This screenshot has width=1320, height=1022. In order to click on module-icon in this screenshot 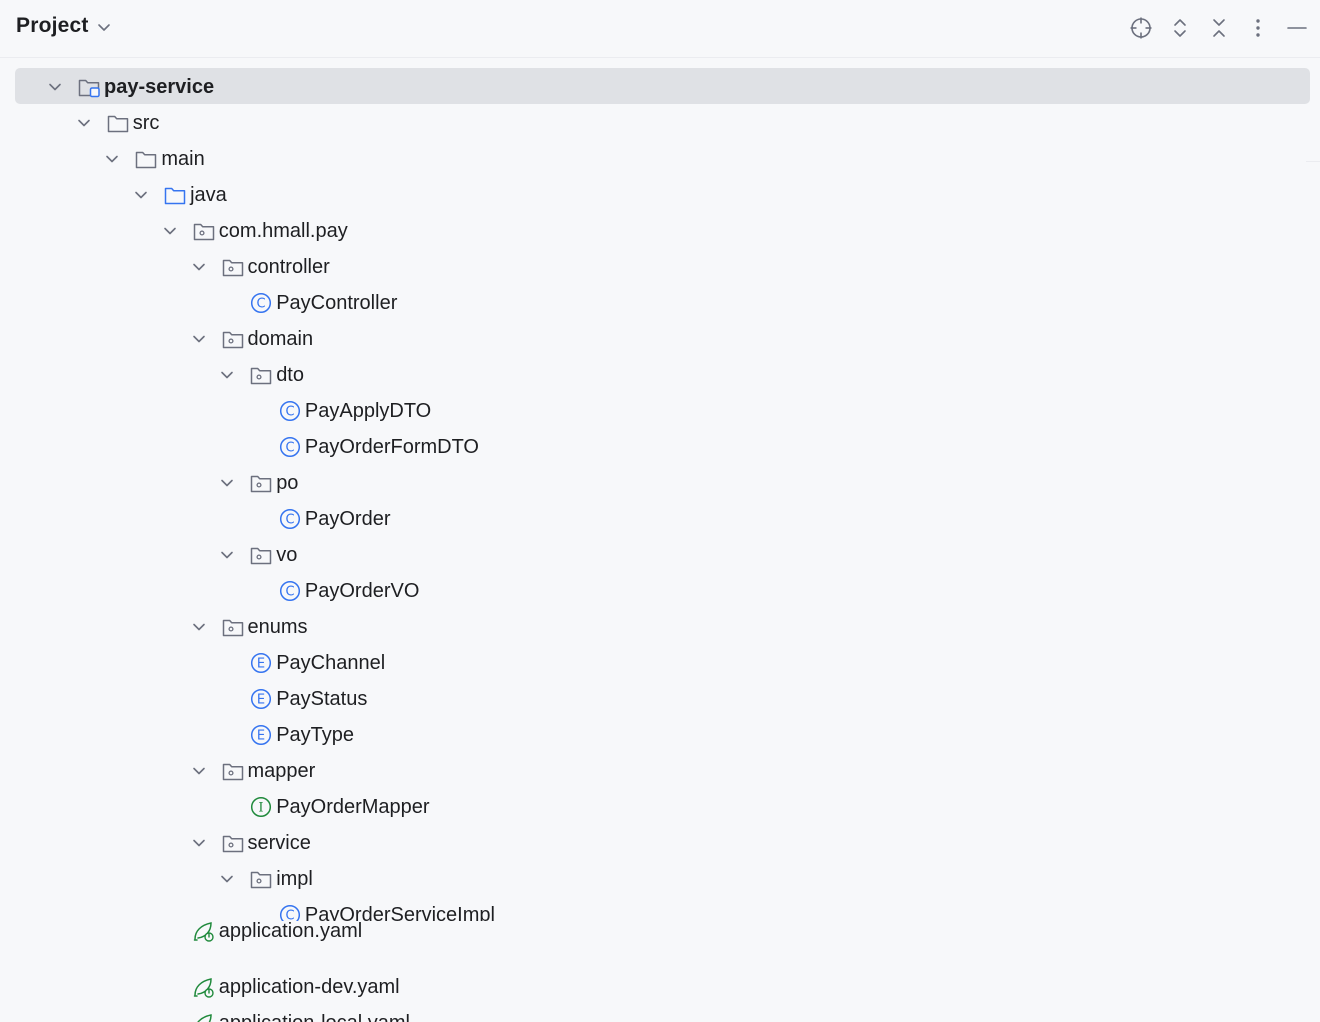, I will do `click(89, 88)`.